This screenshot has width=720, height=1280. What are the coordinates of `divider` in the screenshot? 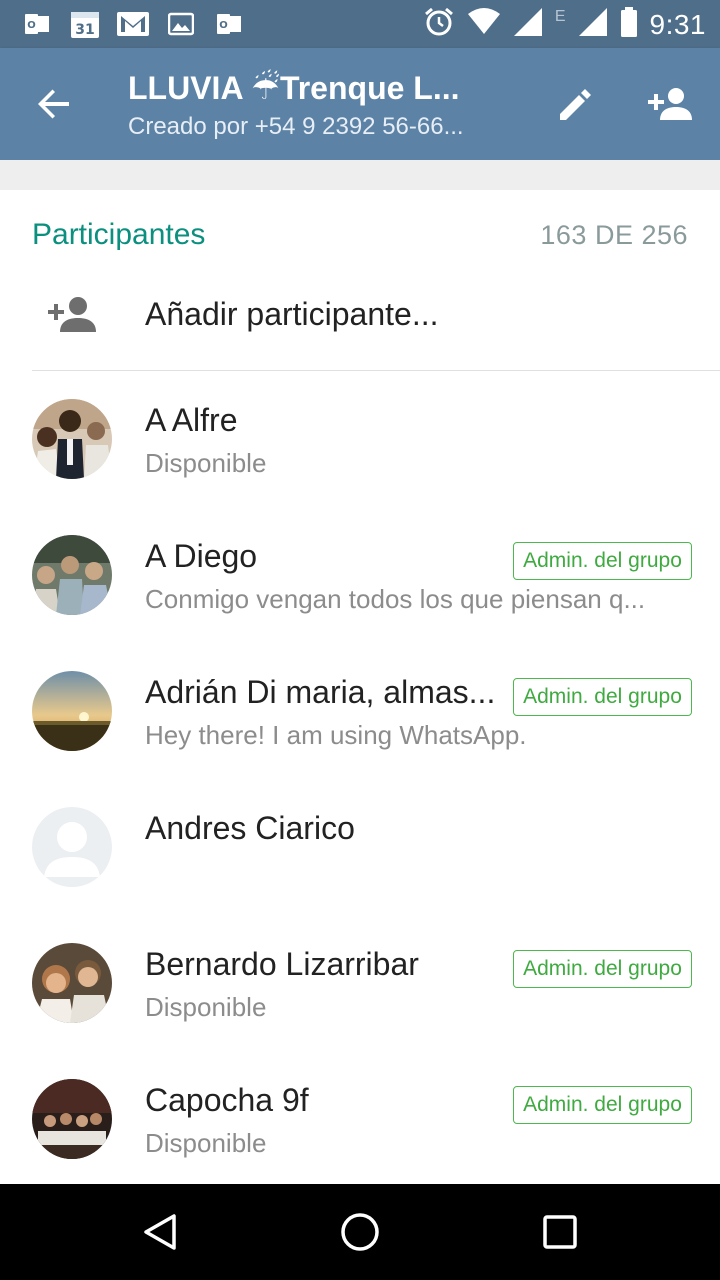 It's located at (376, 370).